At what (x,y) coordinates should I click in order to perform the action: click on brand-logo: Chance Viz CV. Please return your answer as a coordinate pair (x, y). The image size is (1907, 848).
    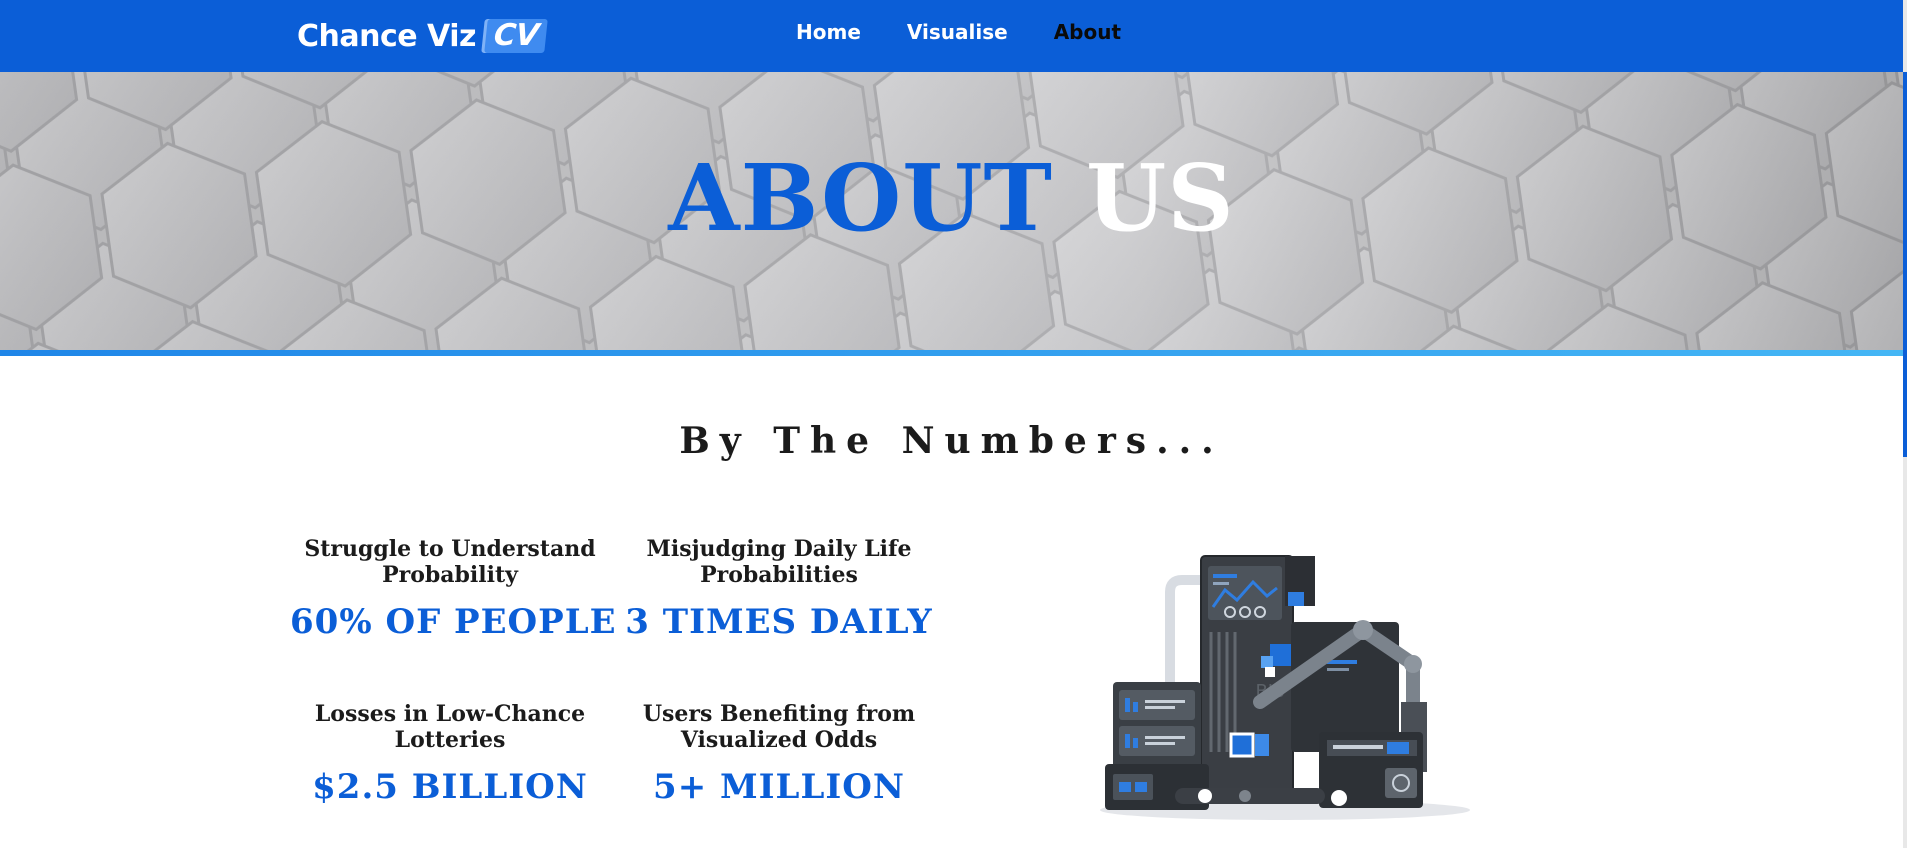
    Looking at the image, I should click on (423, 36).